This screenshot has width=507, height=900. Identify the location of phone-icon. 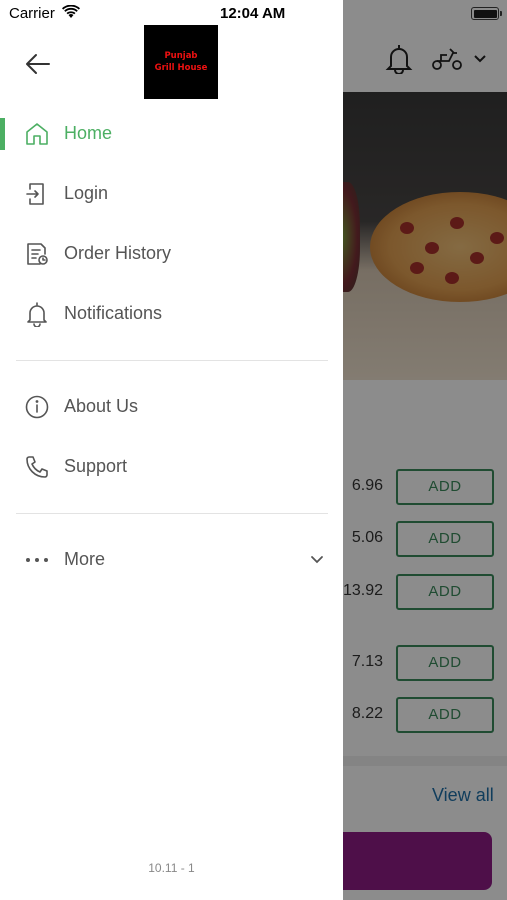
(37, 467).